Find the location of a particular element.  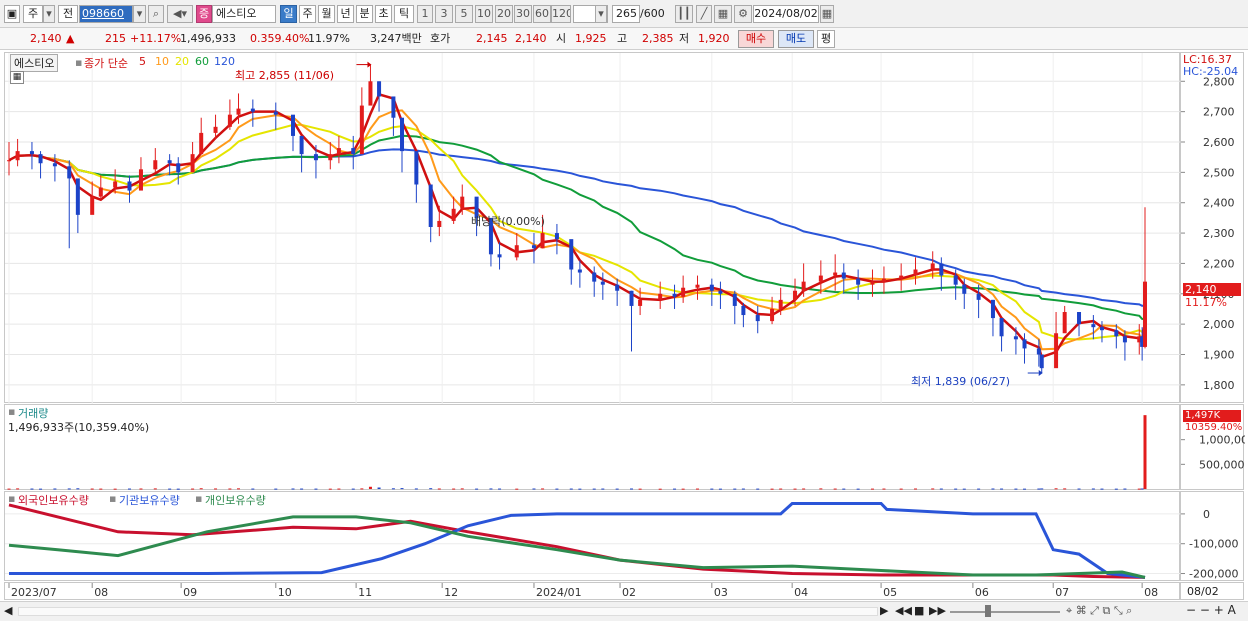

prev-select: 전 is located at coordinates (68, 14).